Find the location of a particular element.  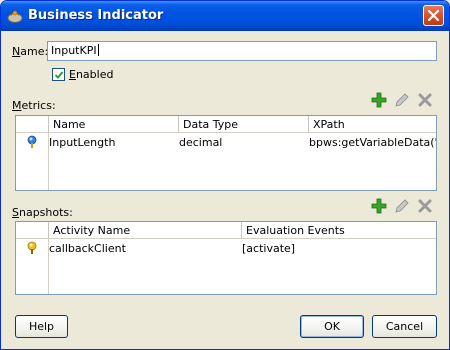

metric-icon is located at coordinates (32, 143).